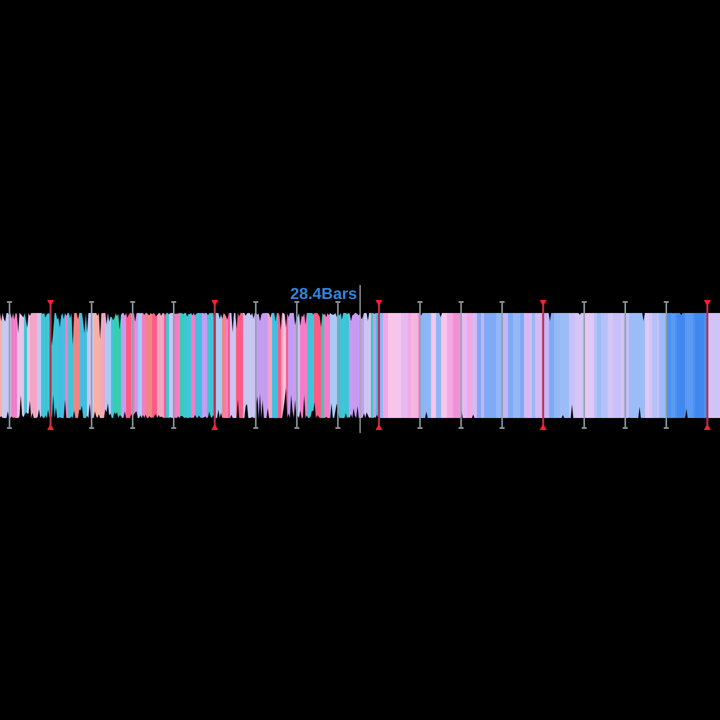 This screenshot has width=720, height=720. What do you see at coordinates (323, 294) in the screenshot?
I see `position-label: 28.4Bars` at bounding box center [323, 294].